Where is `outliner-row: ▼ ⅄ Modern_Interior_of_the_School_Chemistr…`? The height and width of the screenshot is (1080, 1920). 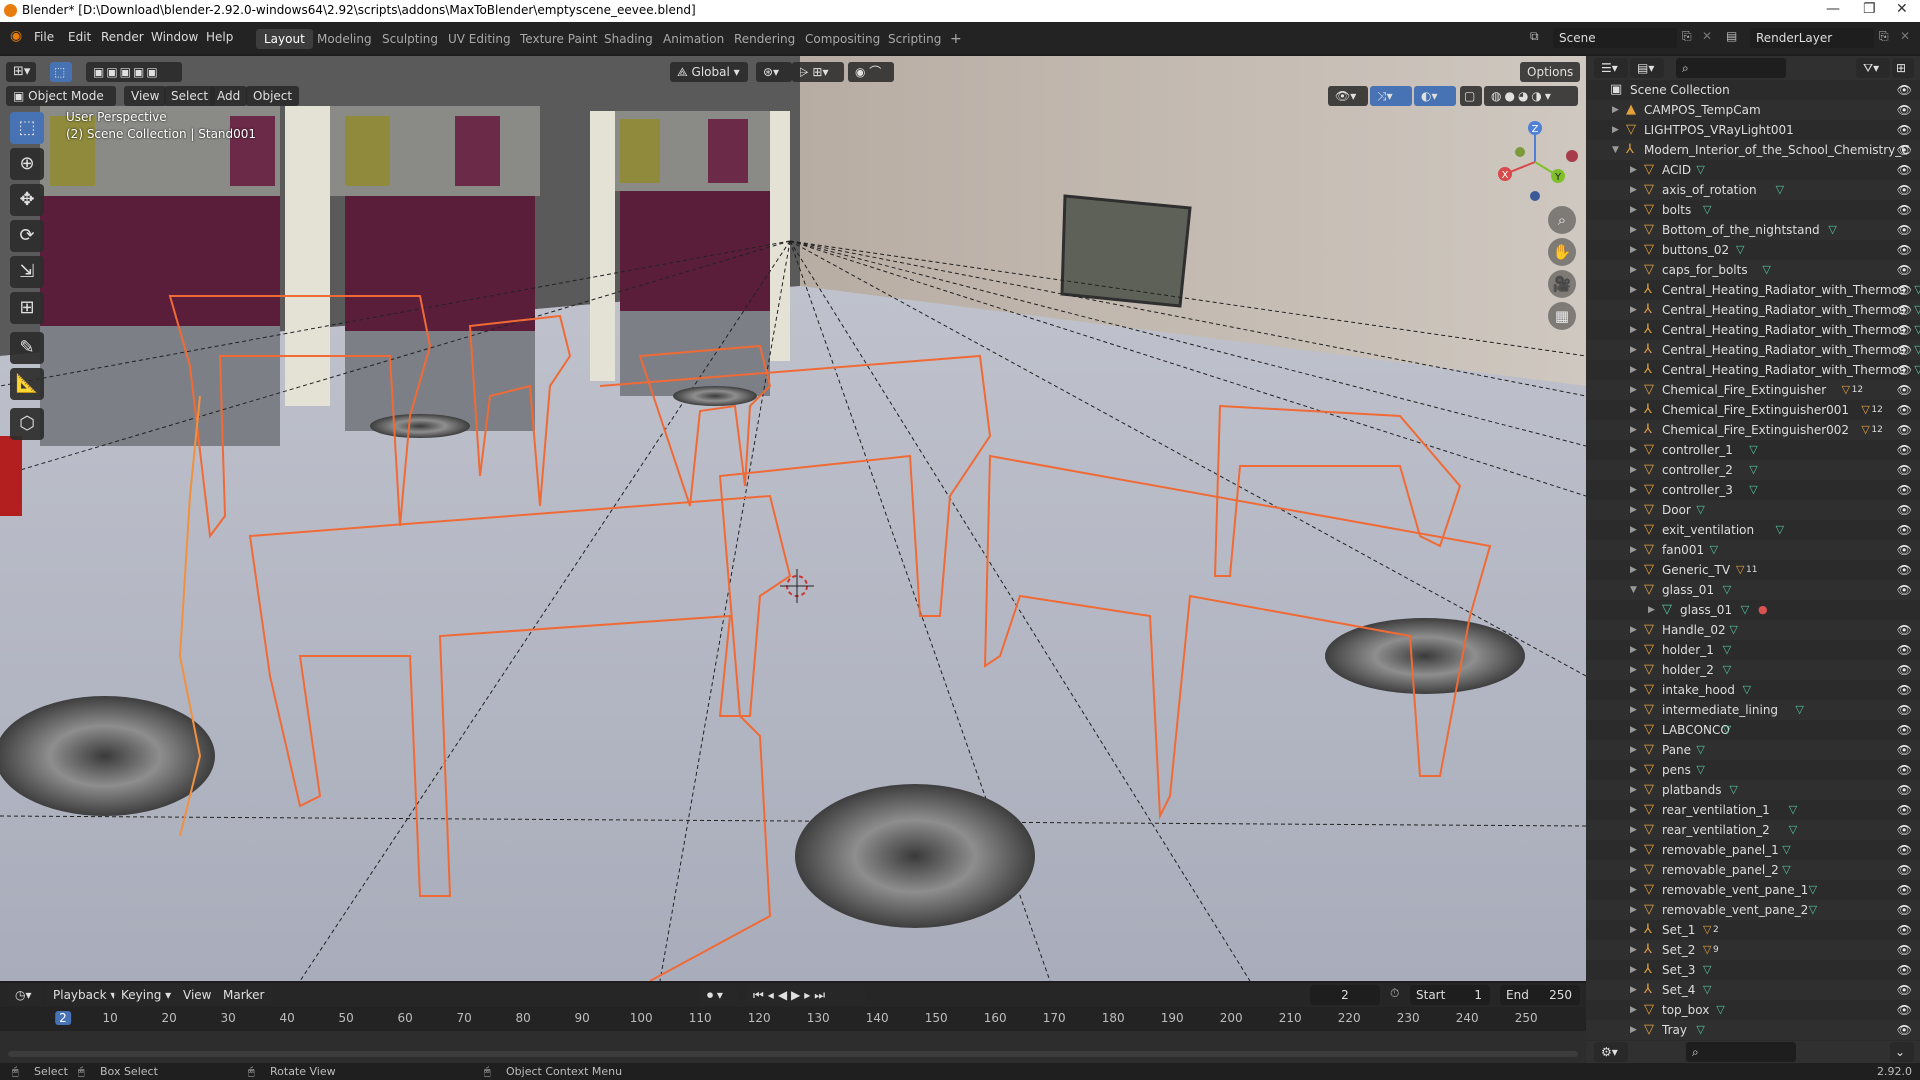
outliner-row: ▼ ⅄ Modern_Interior_of_the_School_Chemistr… is located at coordinates (1753, 150).